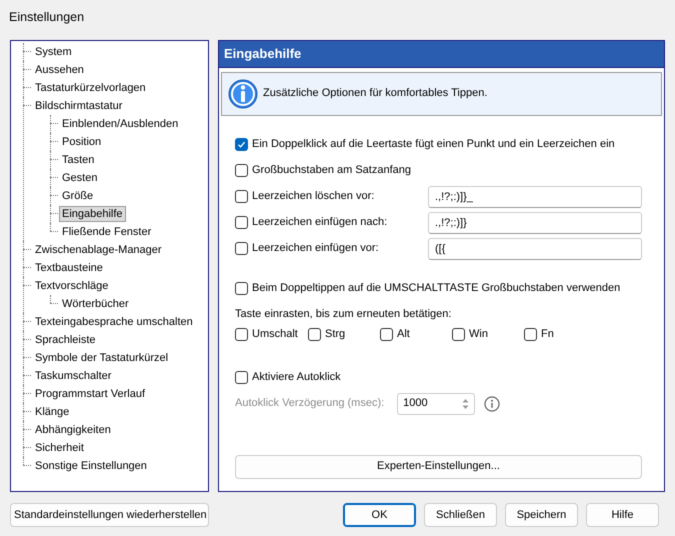 This screenshot has width=675, height=536. Describe the element at coordinates (98, 250) in the screenshot. I see `tree-item: Zwischenablage-Manager` at that location.